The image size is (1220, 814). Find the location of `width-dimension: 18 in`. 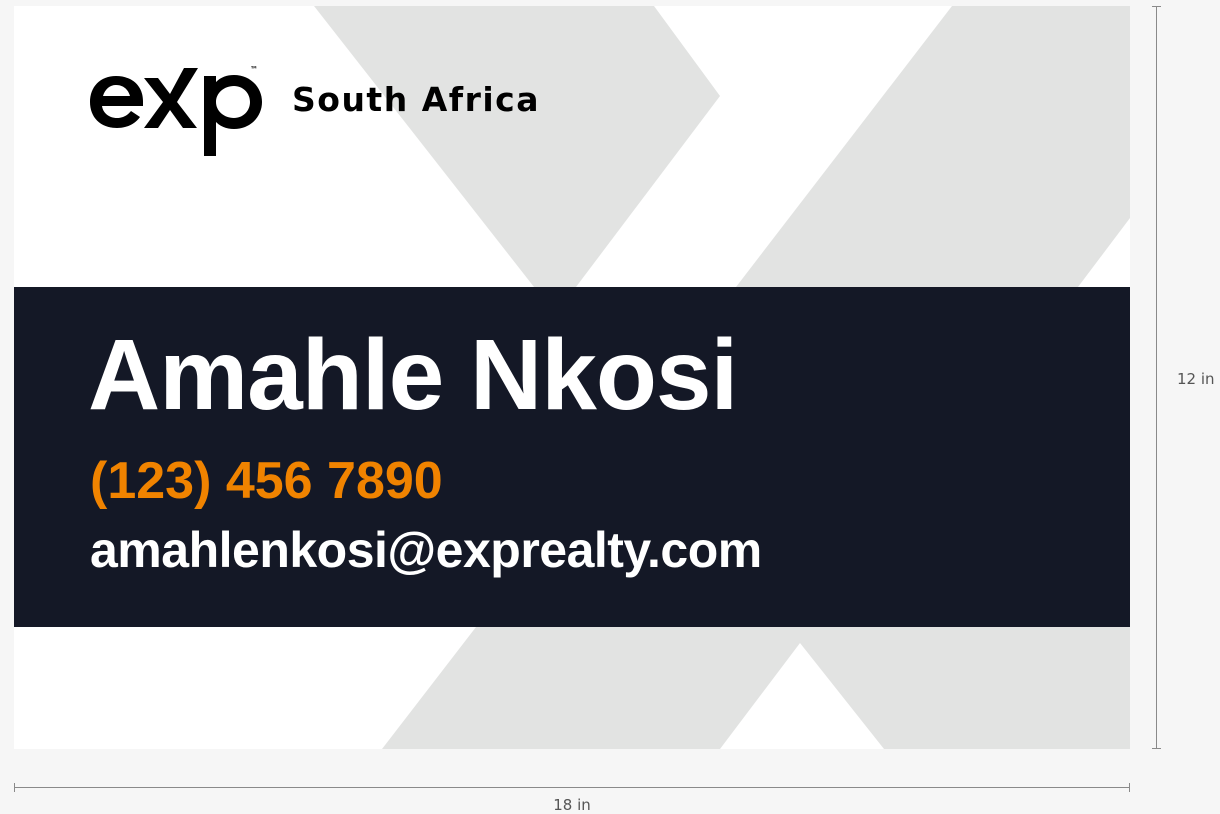

width-dimension: 18 in is located at coordinates (572, 798).